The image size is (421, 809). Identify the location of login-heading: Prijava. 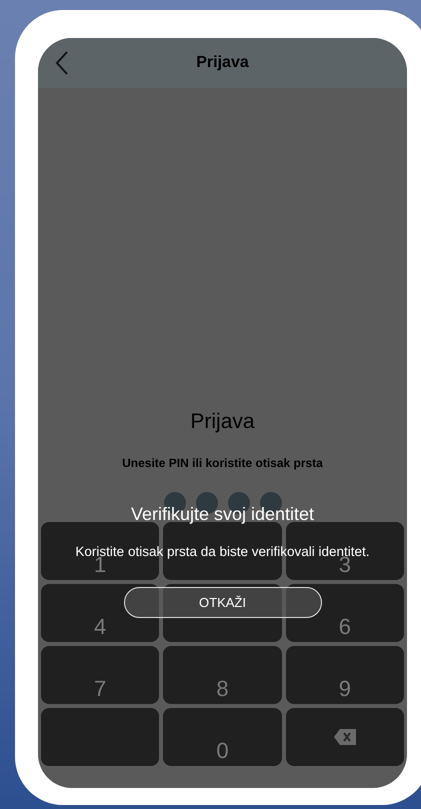
(222, 422).